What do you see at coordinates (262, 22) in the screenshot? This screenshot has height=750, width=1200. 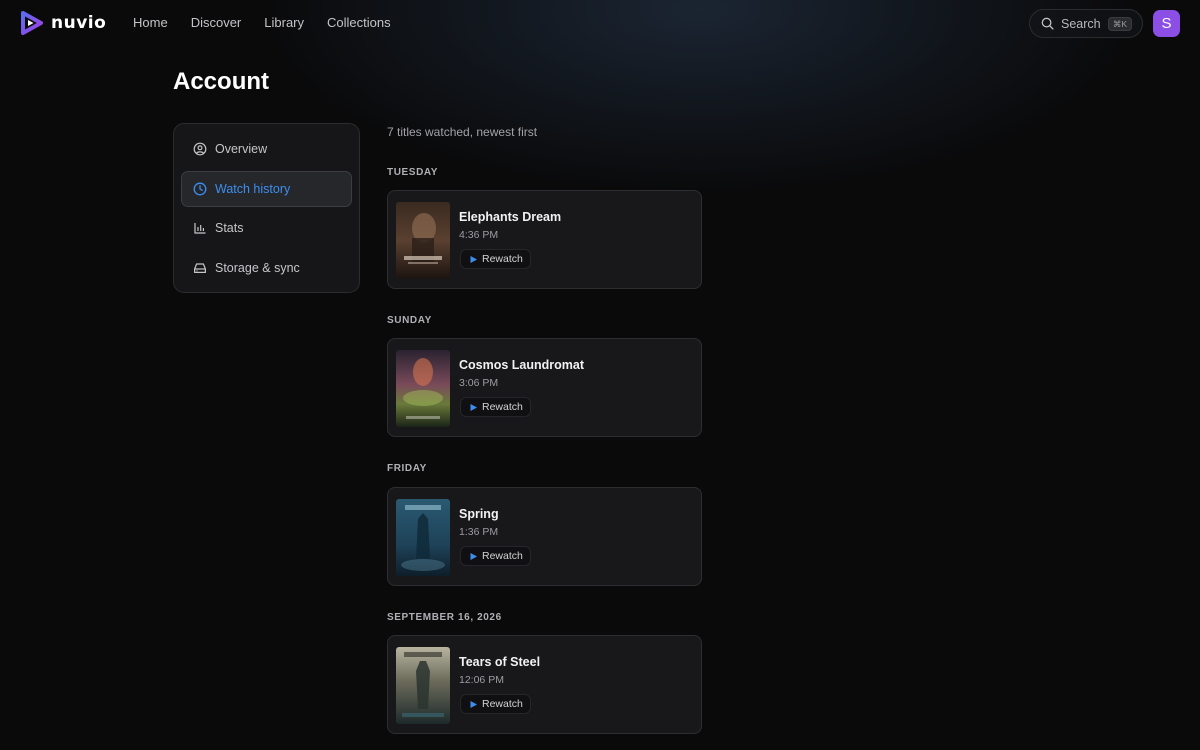 I see `main-nav: Home Discover Library Collections` at bounding box center [262, 22].